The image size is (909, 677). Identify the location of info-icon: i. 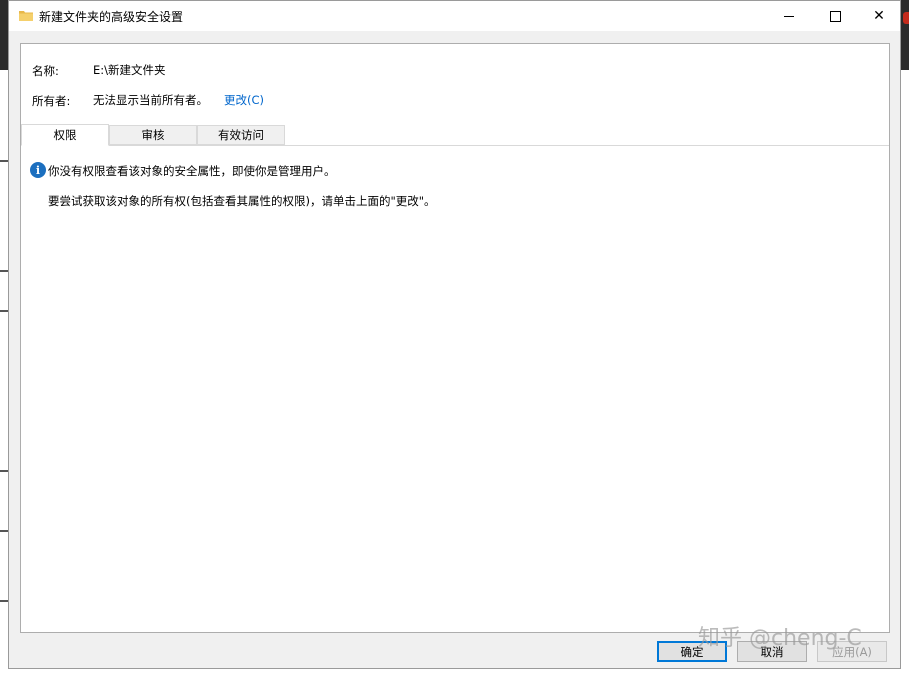
(38, 170).